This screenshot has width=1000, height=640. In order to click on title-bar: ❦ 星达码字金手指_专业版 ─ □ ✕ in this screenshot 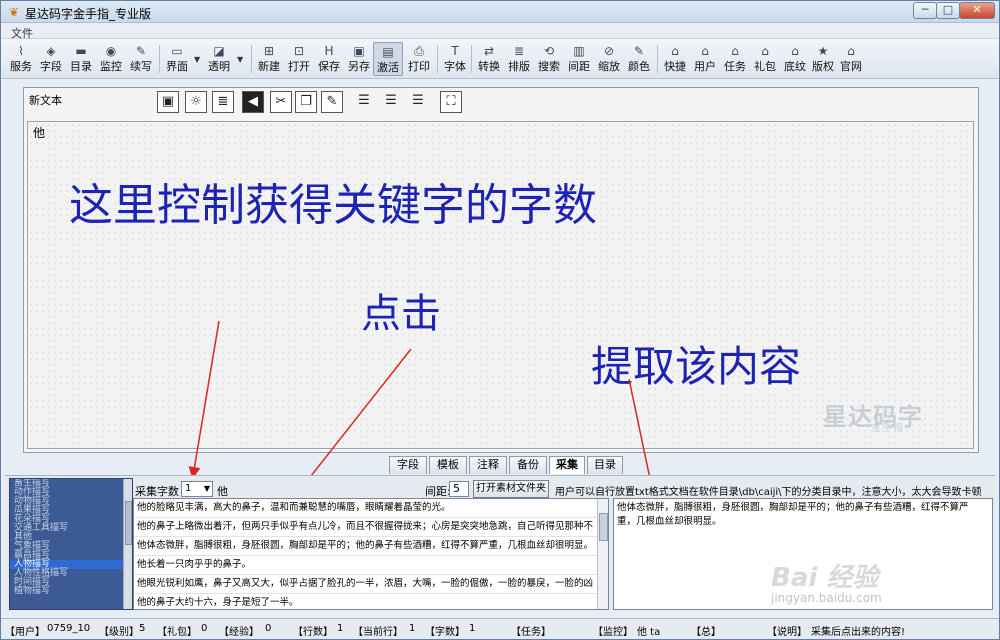, I will do `click(500, 12)`.